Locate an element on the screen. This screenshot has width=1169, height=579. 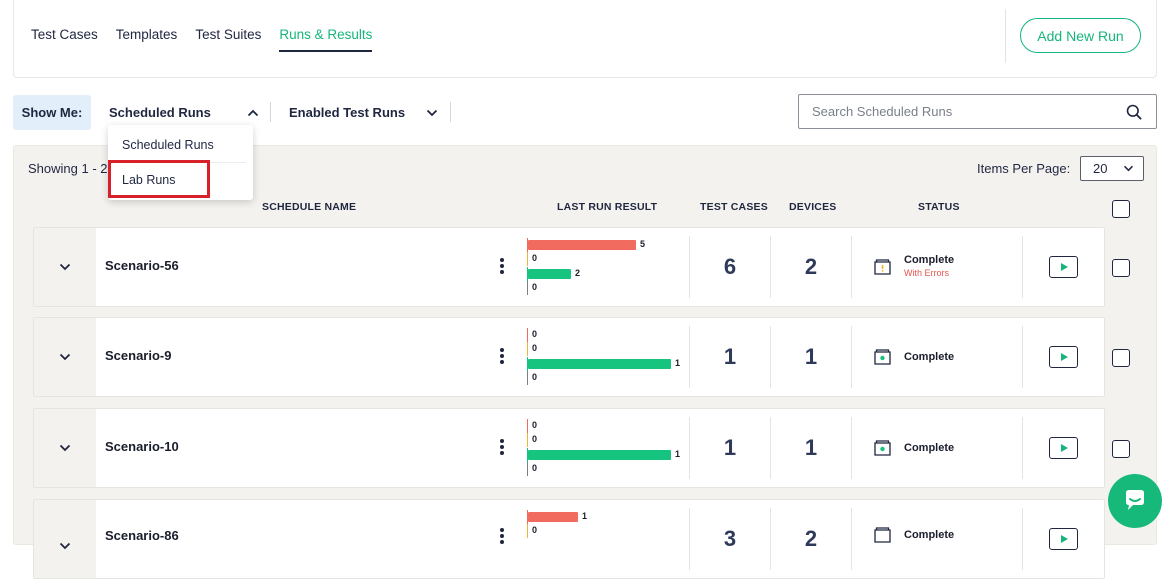
search-placeholder: Search Scheduled Runs is located at coordinates (882, 111).